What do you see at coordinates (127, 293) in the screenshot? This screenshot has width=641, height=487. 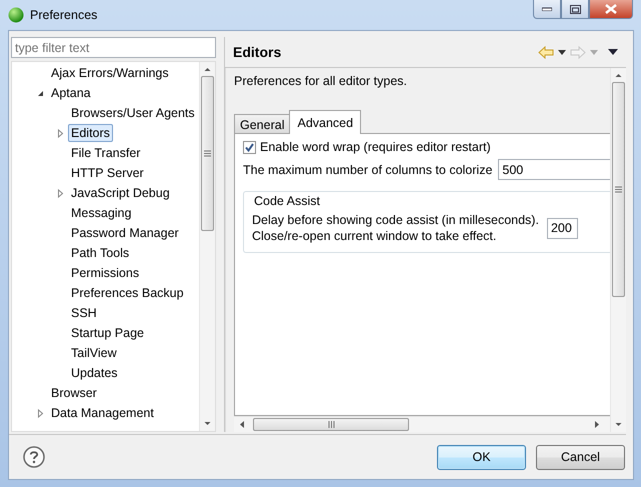 I see `tree-item: Preferences Backup` at bounding box center [127, 293].